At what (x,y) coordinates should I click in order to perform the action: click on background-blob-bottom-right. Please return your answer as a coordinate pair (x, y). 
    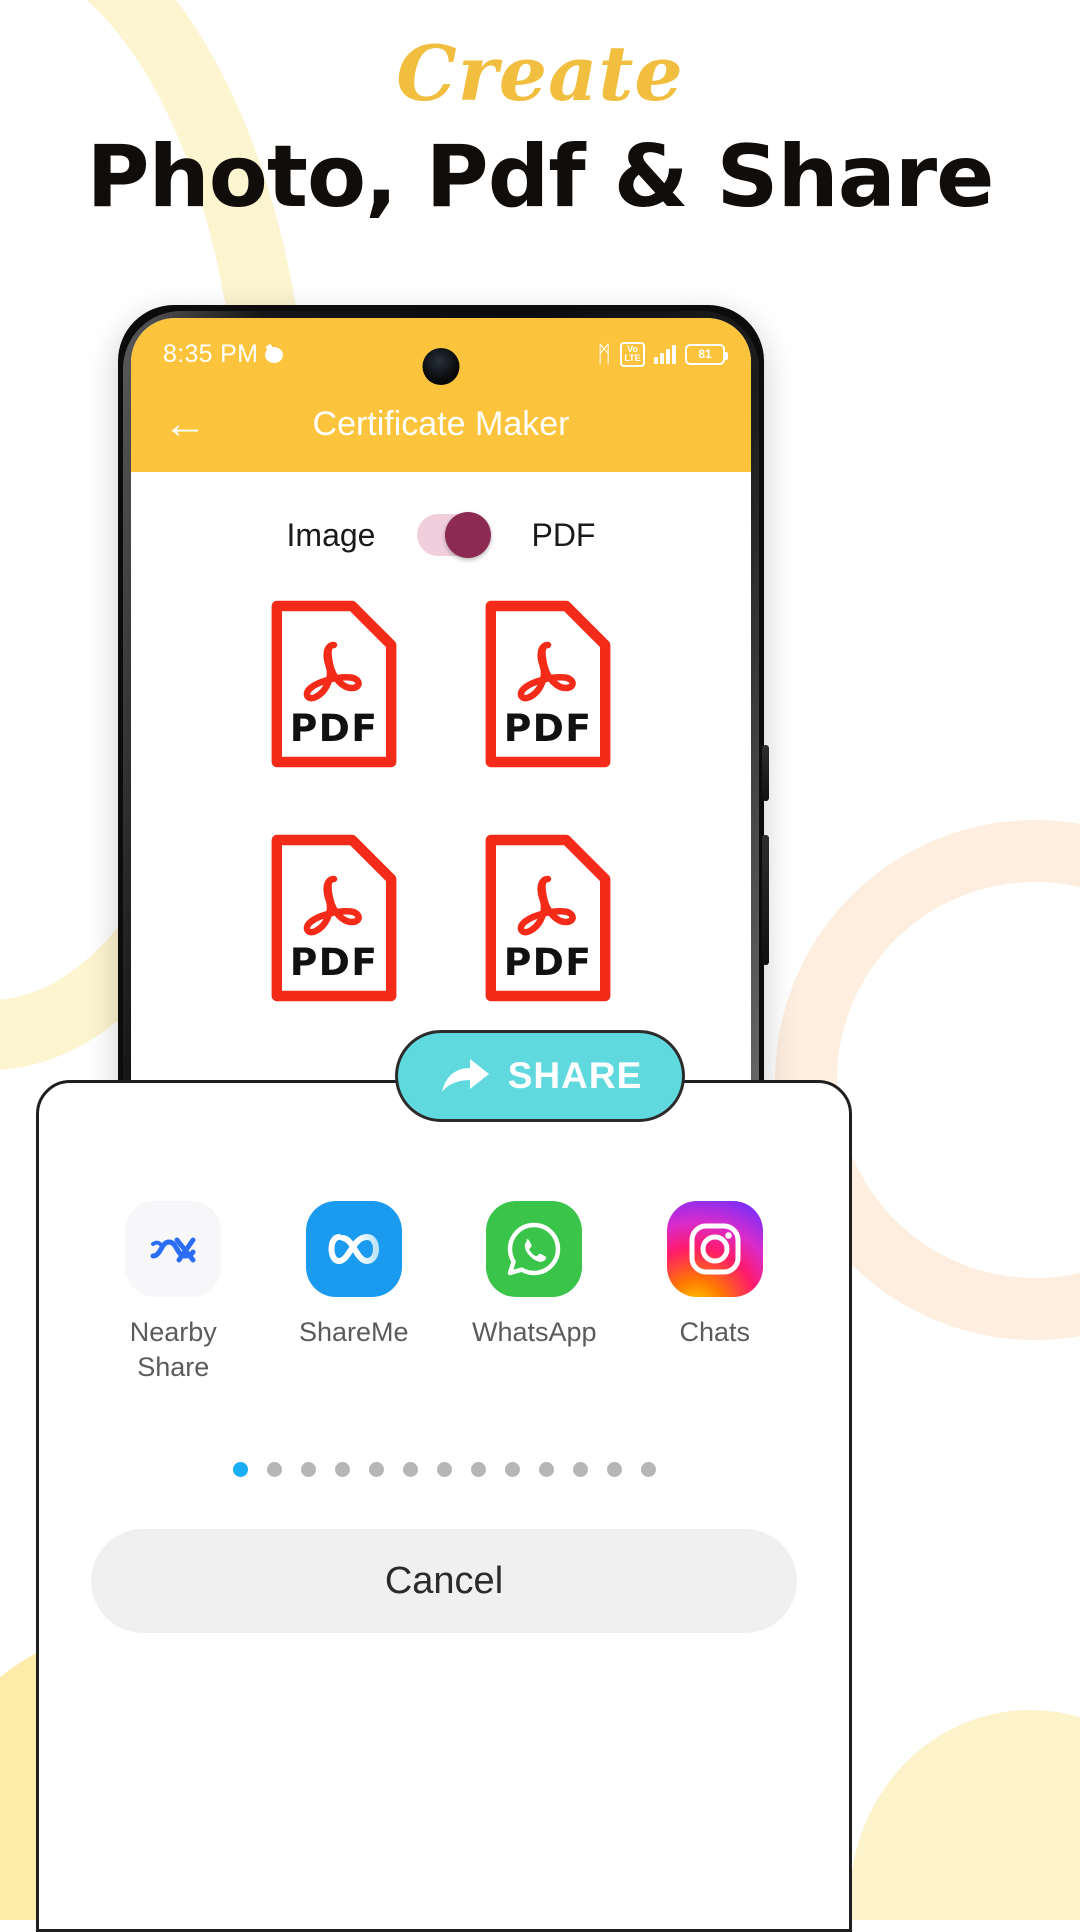
    Looking at the image, I should click on (965, 1815).